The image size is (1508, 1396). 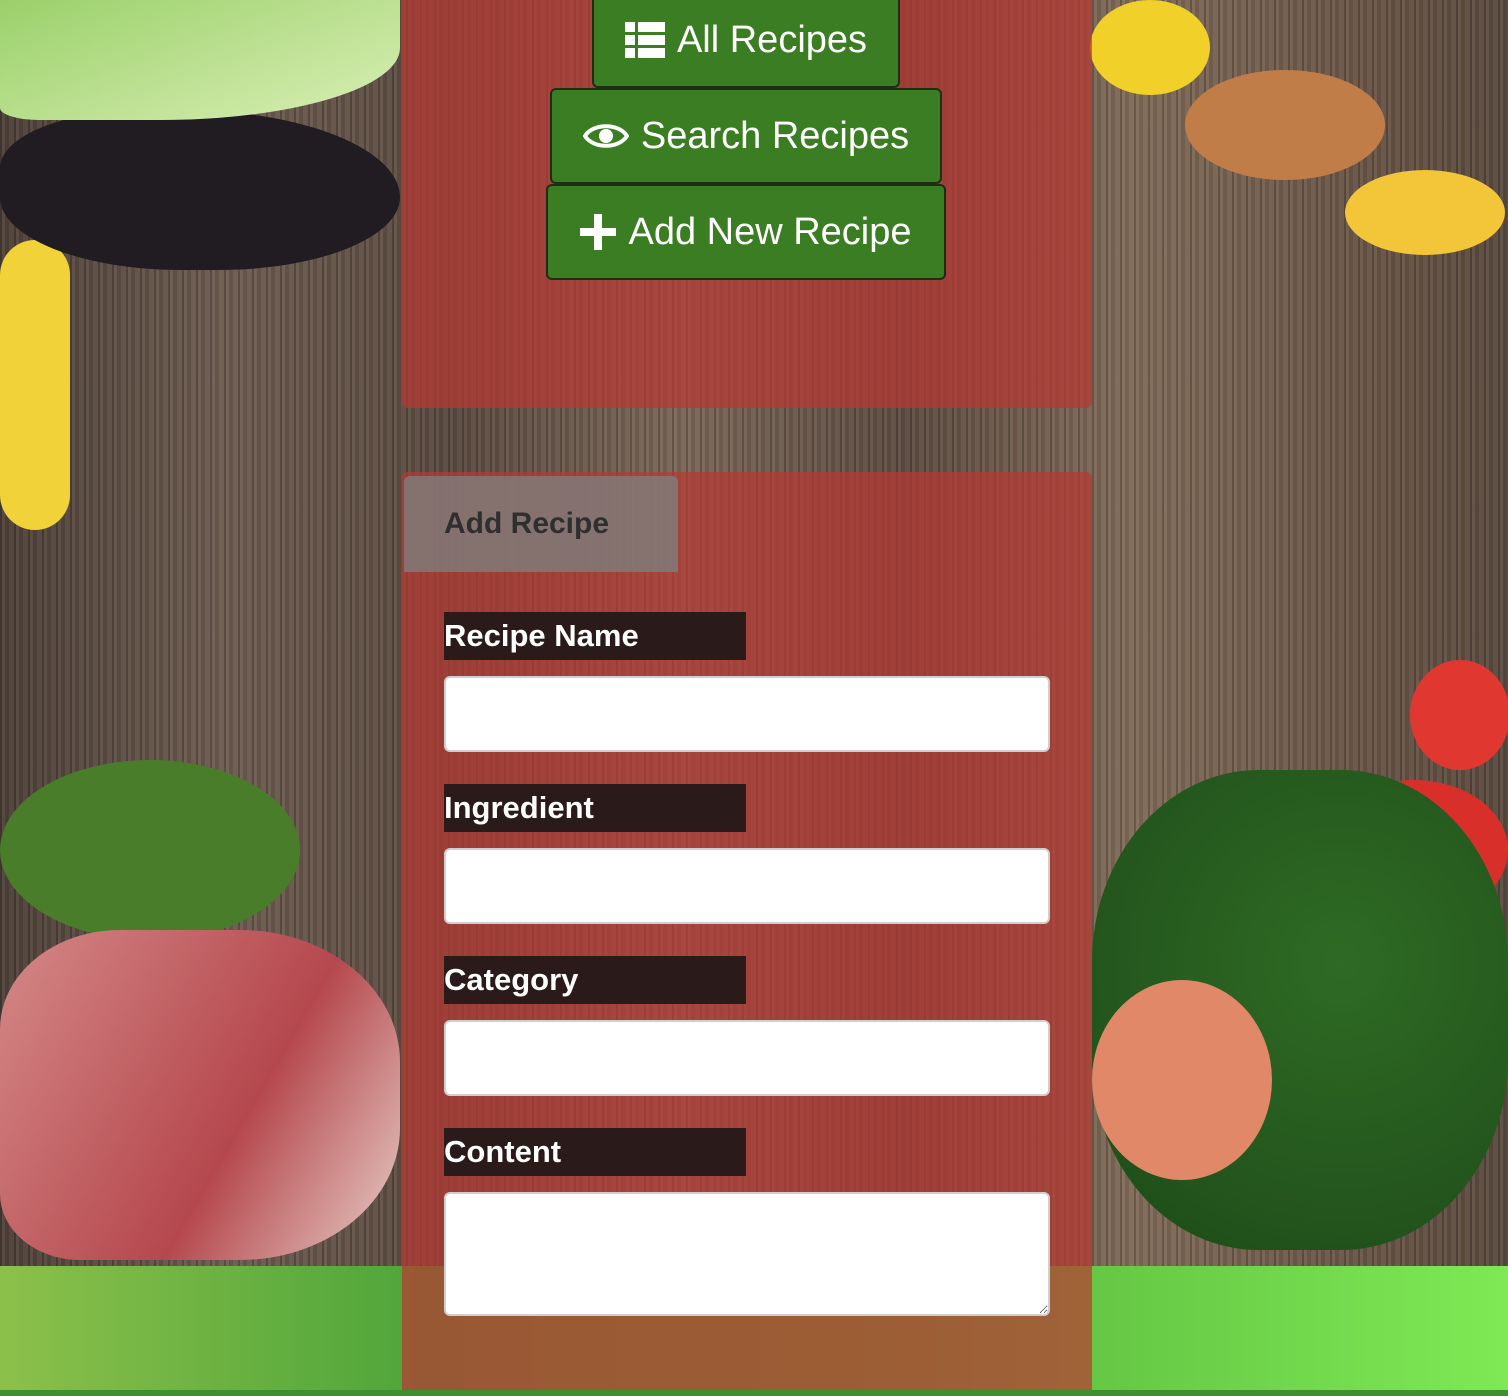 I want to click on recipe-name-input, so click(x=747, y=714).